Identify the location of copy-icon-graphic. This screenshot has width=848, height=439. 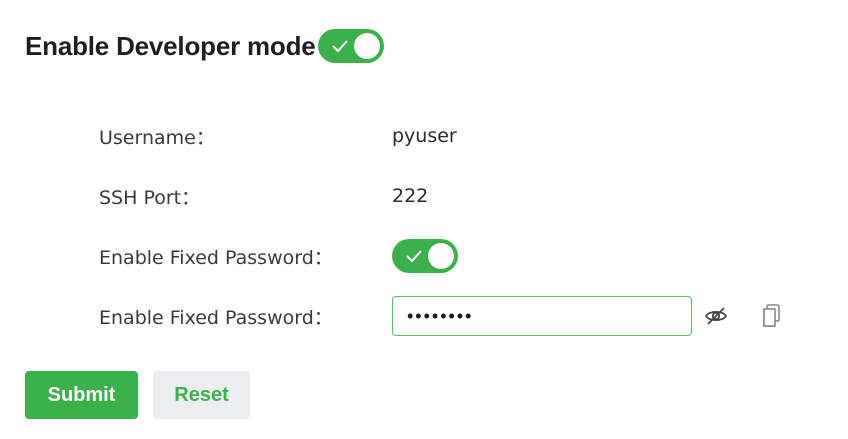
(771, 315).